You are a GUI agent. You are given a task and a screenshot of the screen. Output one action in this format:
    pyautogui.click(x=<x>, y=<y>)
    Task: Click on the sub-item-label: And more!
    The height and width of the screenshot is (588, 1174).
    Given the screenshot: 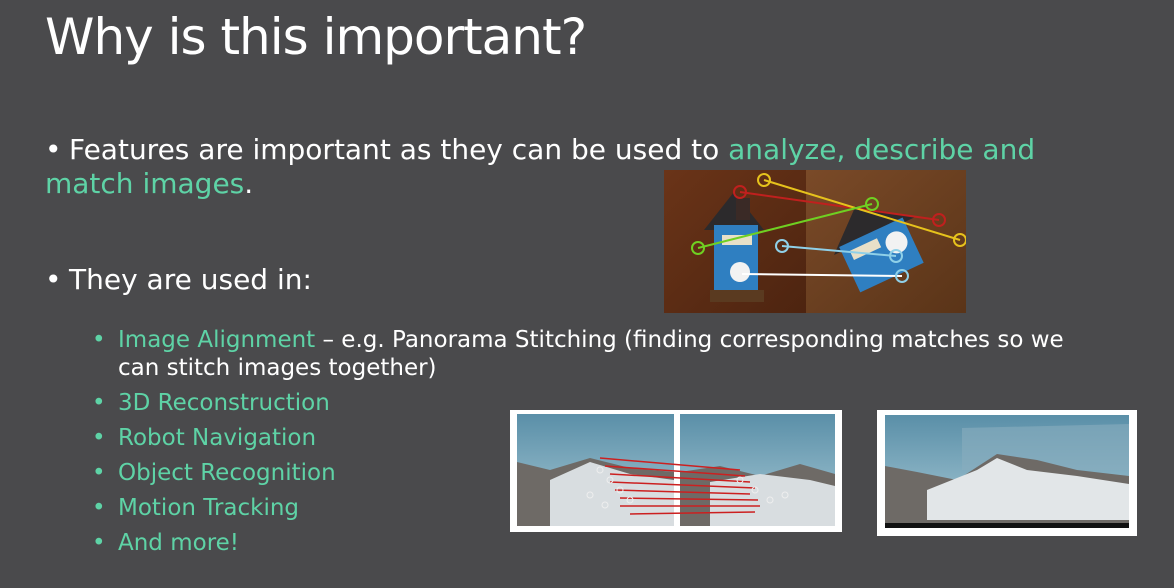 What is the action you would take?
    pyautogui.click(x=179, y=543)
    